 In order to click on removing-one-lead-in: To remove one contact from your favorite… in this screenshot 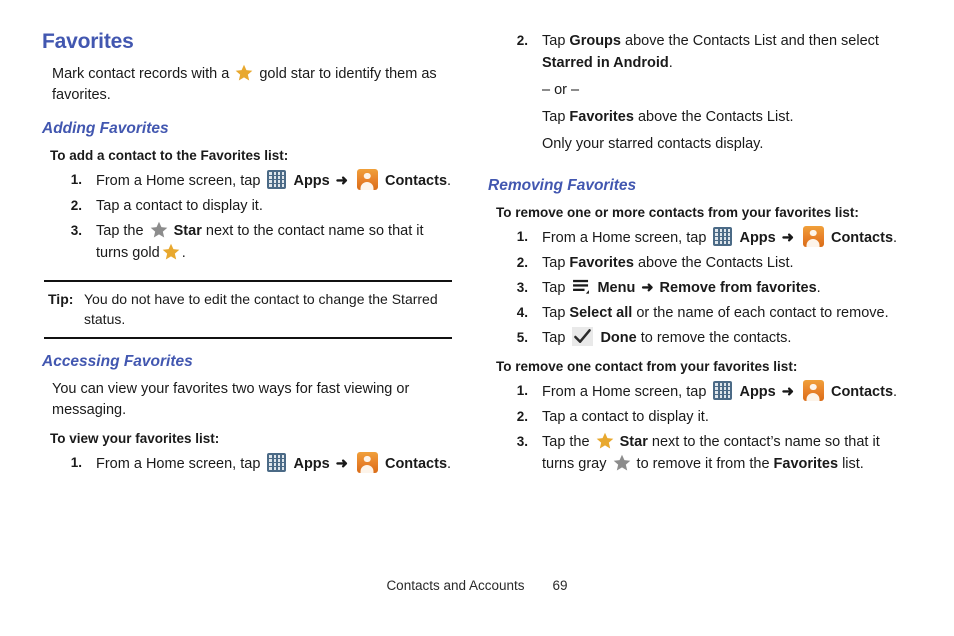, I will do `click(647, 366)`.